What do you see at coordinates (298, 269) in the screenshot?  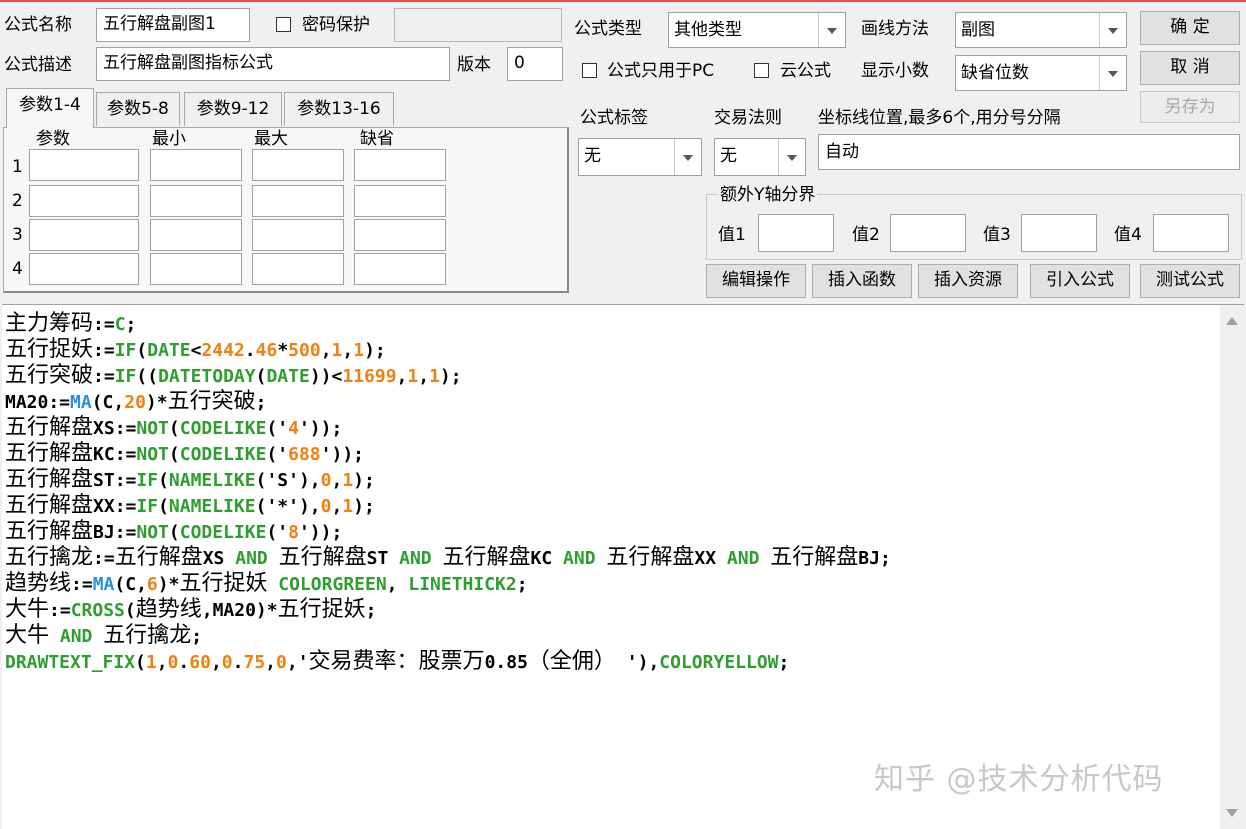 I see `param-4-max` at bounding box center [298, 269].